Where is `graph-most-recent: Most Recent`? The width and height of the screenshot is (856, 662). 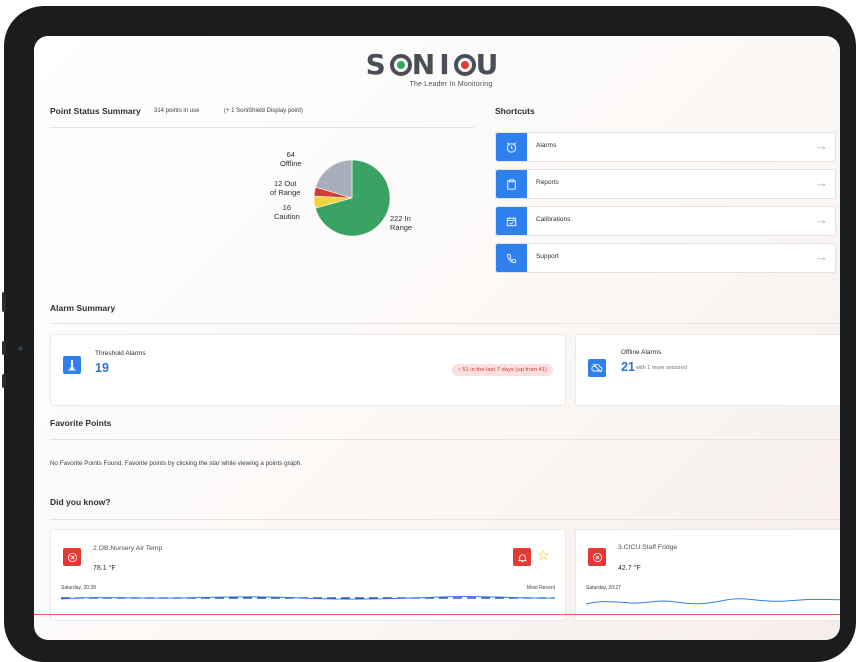 graph-most-recent: Most Recent is located at coordinates (540, 588).